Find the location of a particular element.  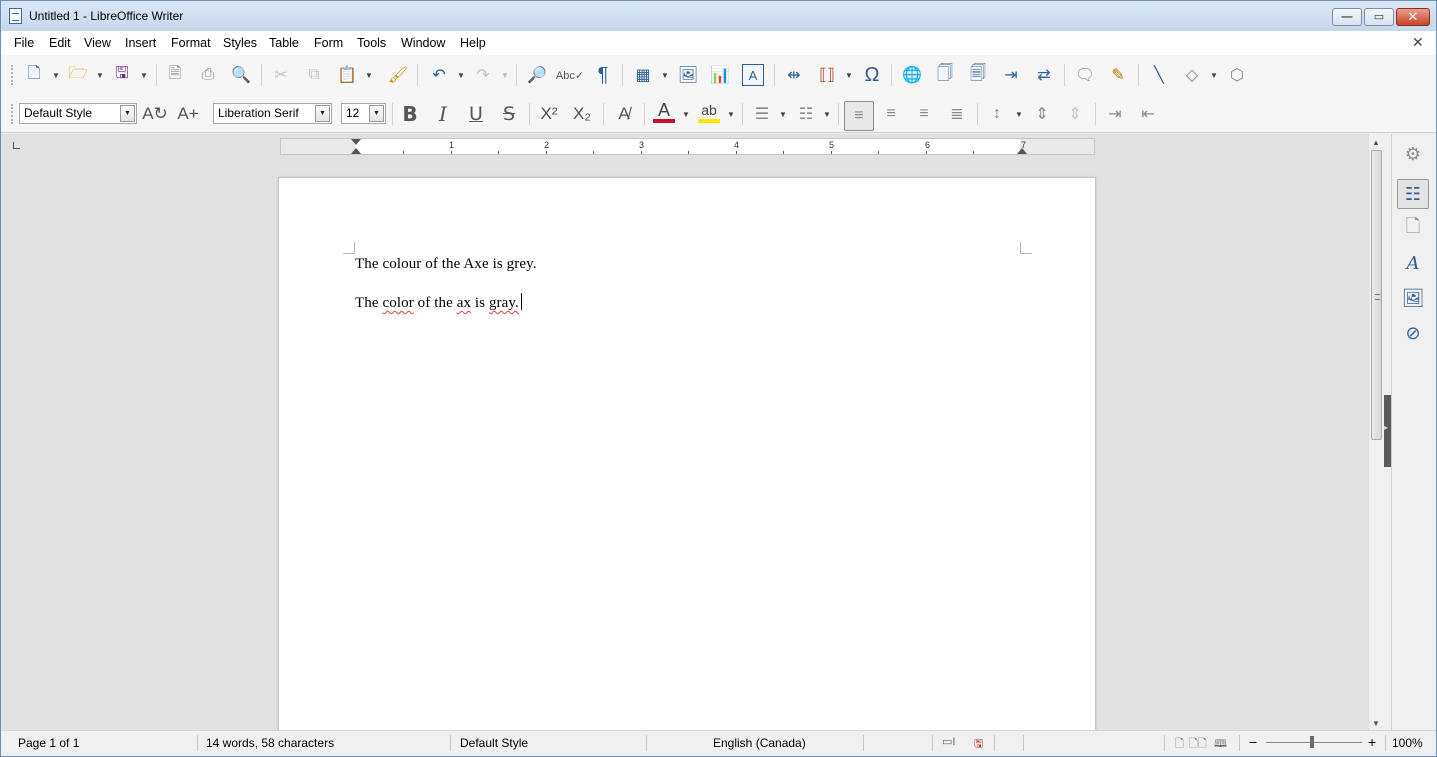

zoom-out-button: − is located at coordinates (1253, 742).